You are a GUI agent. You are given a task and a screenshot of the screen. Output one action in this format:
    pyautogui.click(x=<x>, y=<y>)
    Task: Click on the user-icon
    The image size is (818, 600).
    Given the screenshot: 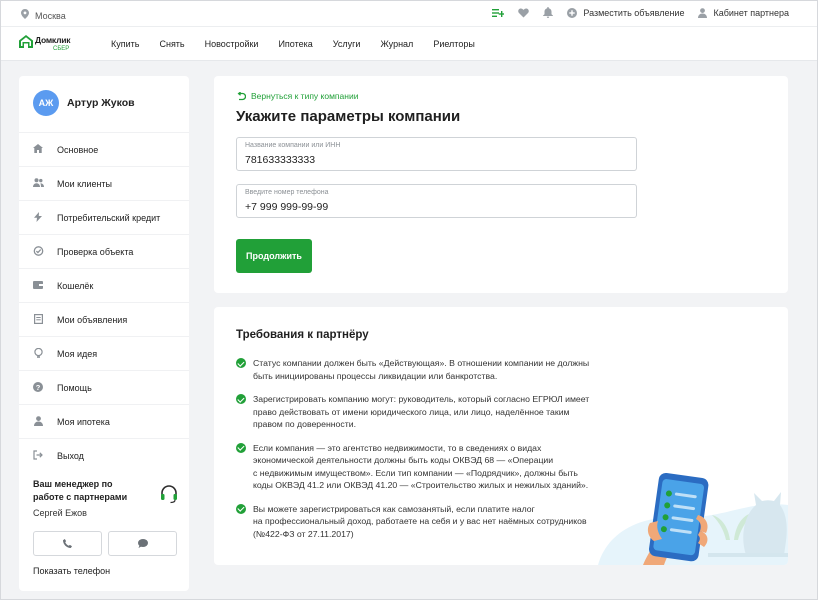 What is the action you would take?
    pyautogui.click(x=703, y=12)
    